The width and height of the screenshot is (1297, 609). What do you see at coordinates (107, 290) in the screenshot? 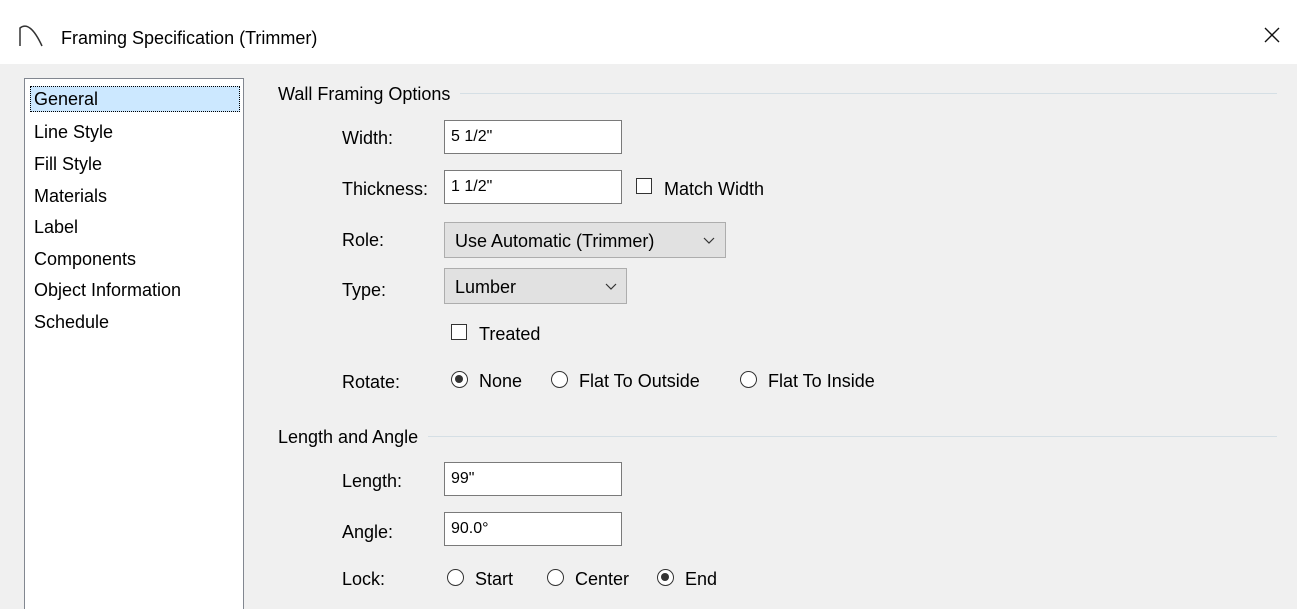
I see `nav-item-object-information: Object Information` at bounding box center [107, 290].